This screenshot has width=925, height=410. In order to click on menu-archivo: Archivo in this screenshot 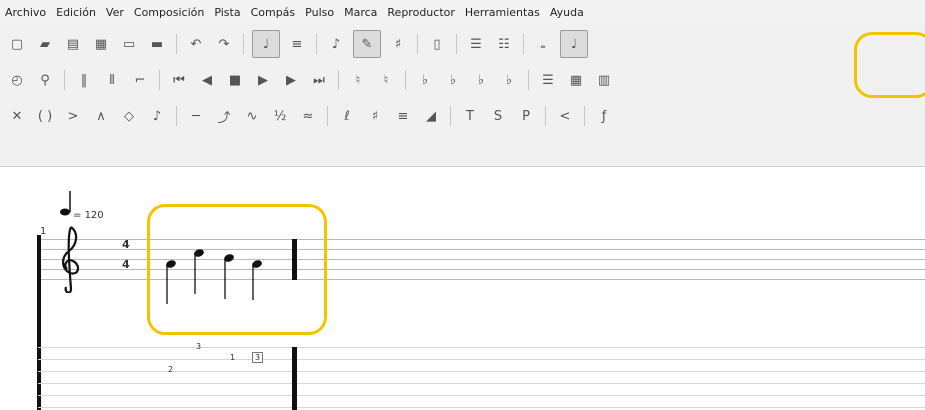, I will do `click(25, 12)`.